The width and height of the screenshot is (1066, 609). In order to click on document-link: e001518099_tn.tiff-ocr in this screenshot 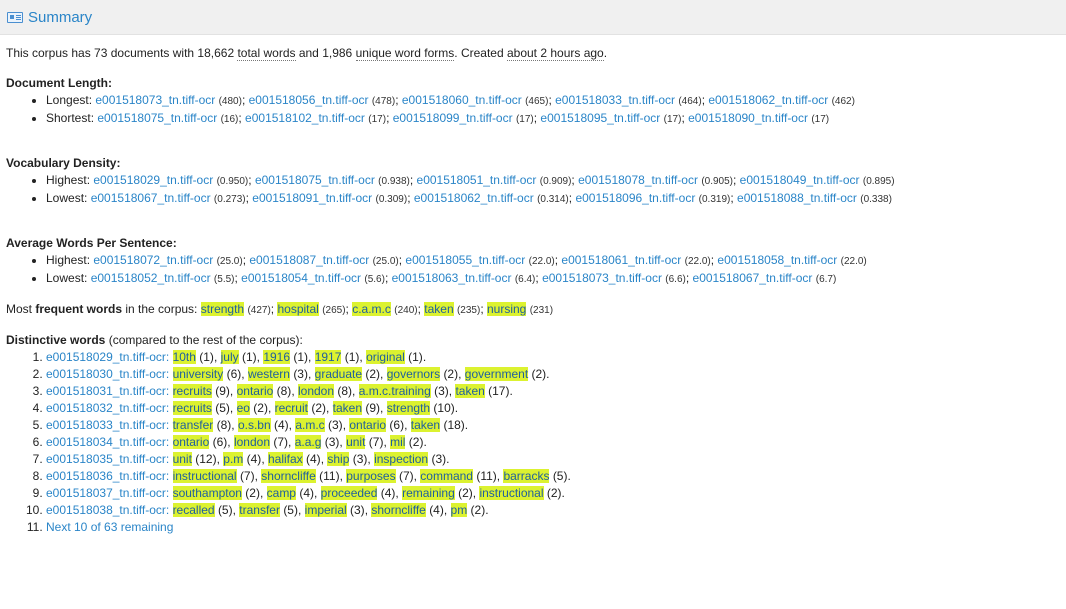, I will do `click(453, 118)`.